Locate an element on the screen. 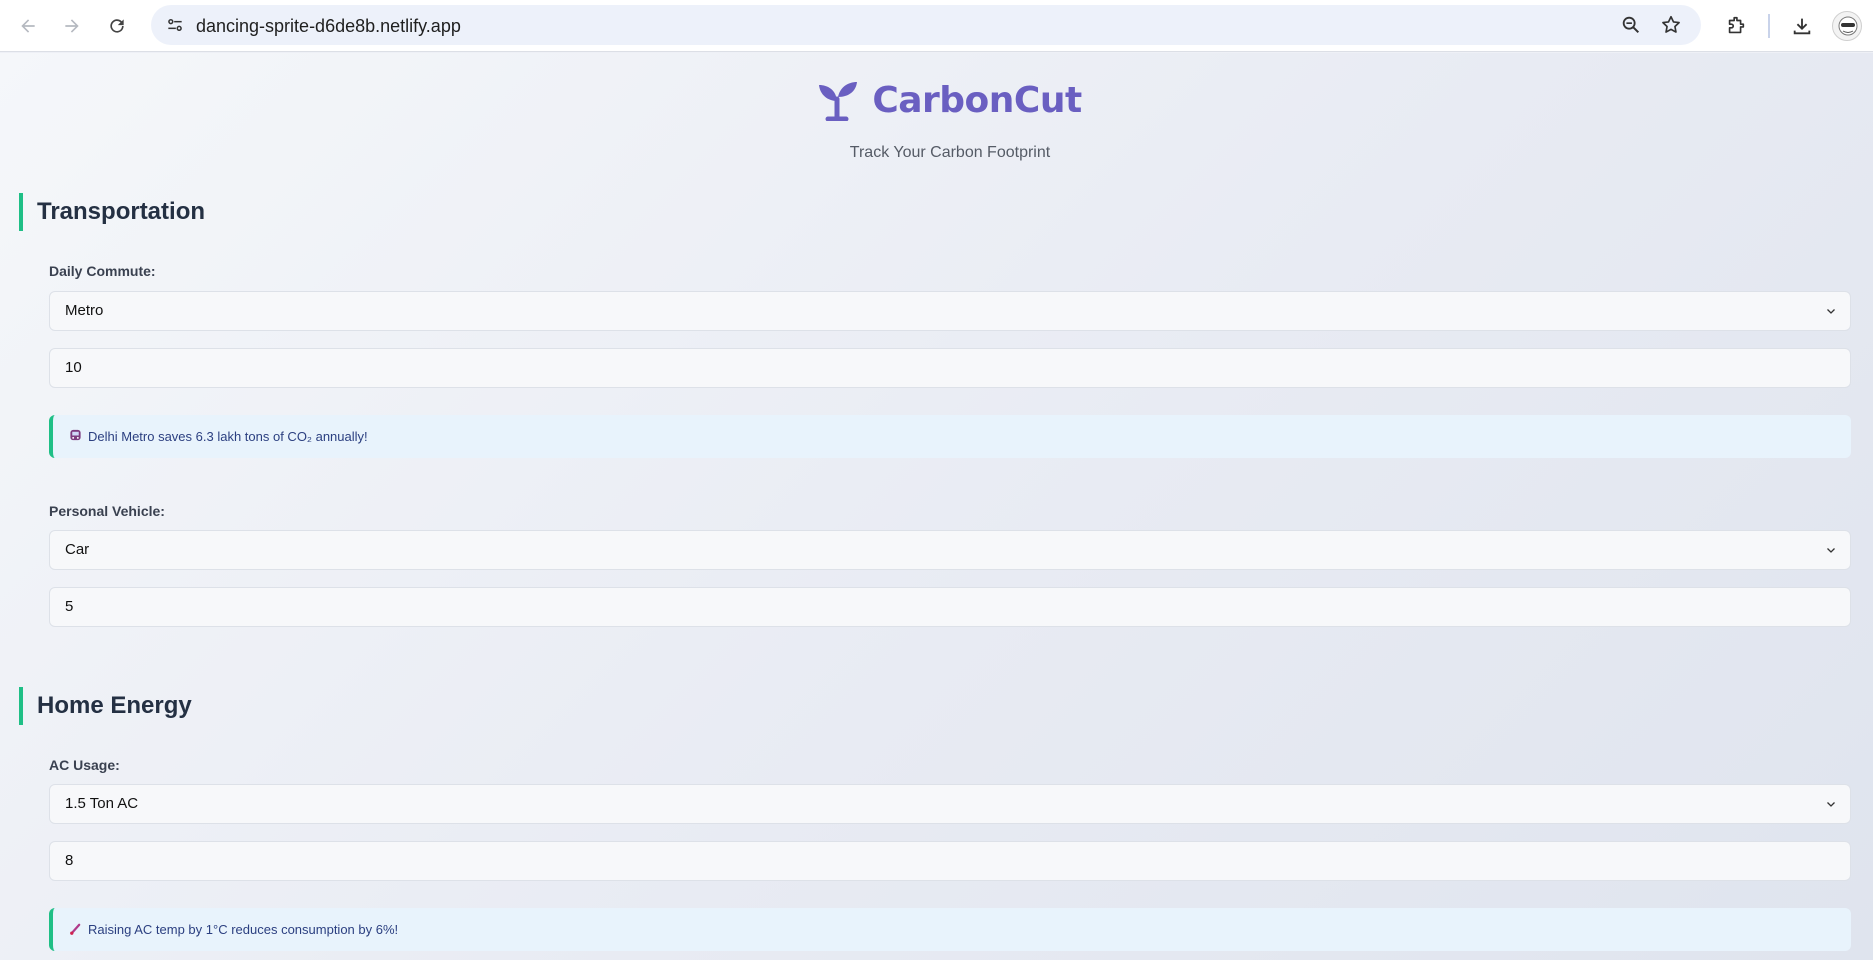  extensions-icon is located at coordinates (1736, 26).